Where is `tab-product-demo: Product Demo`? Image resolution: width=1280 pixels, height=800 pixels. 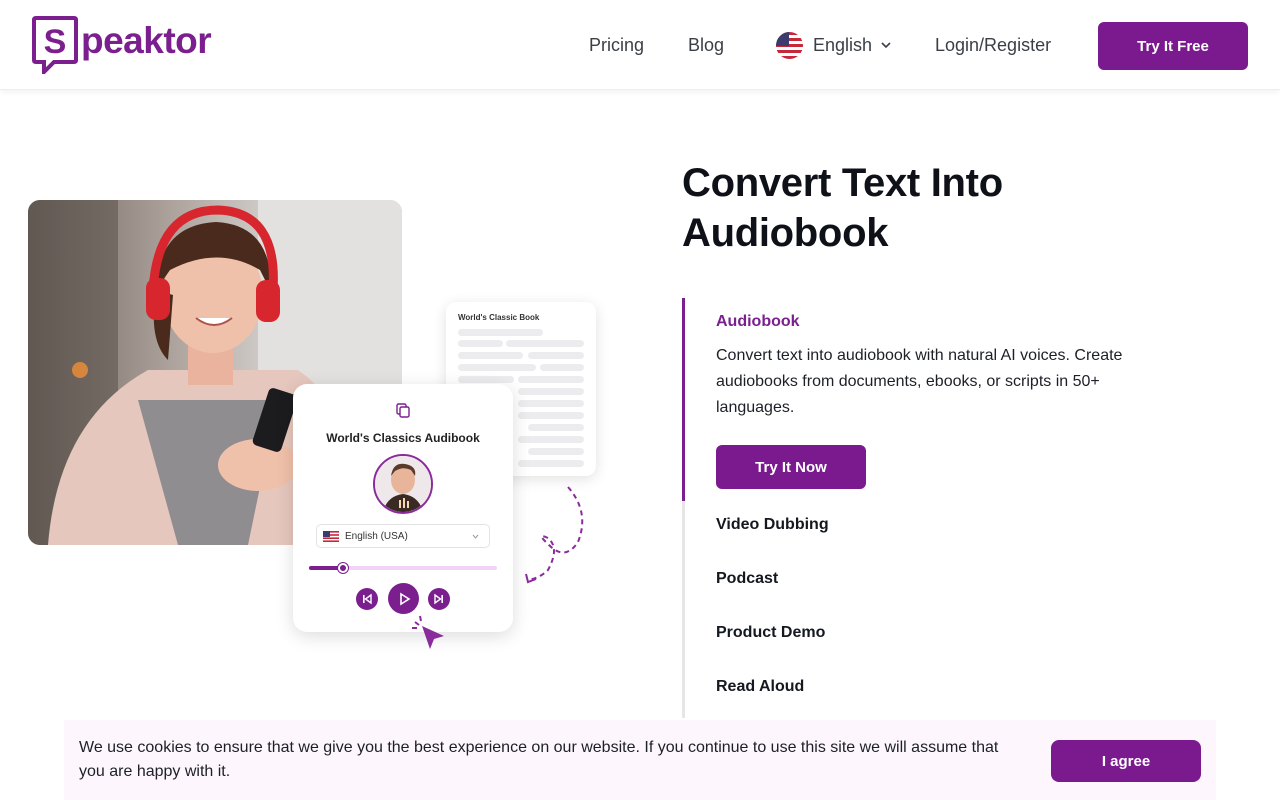 tab-product-demo: Product Demo is located at coordinates (770, 633).